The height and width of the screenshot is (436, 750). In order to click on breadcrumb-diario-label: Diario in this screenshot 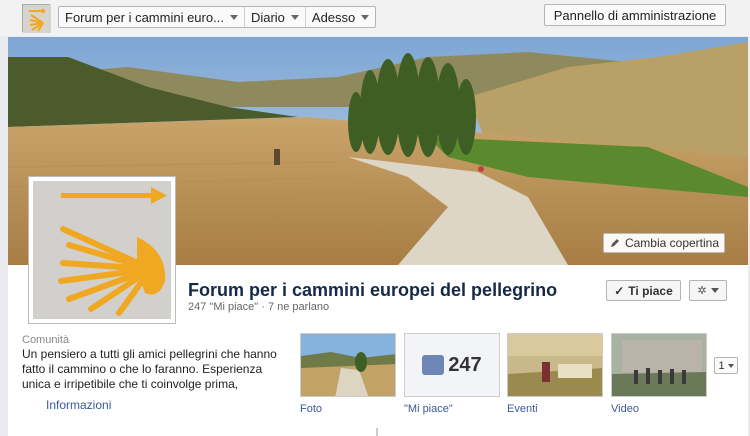, I will do `click(267, 17)`.